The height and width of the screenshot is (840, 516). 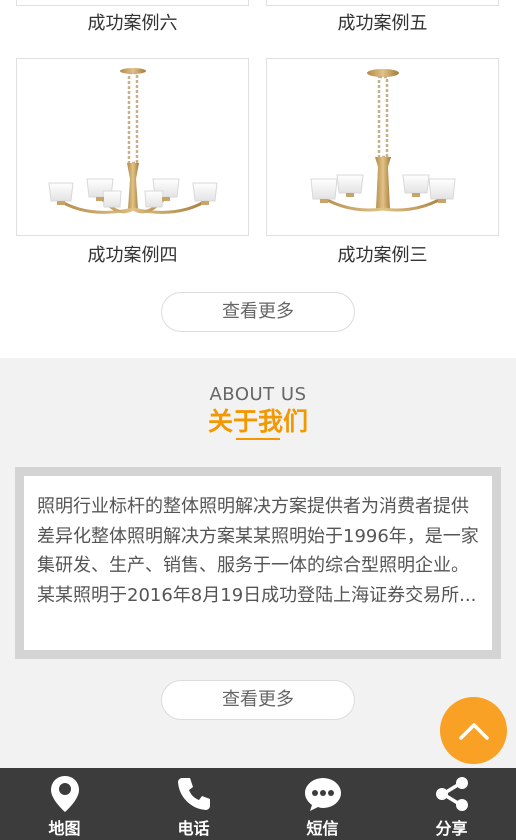 What do you see at coordinates (322, 828) in the screenshot?
I see `footer-label-sms: 短信` at bounding box center [322, 828].